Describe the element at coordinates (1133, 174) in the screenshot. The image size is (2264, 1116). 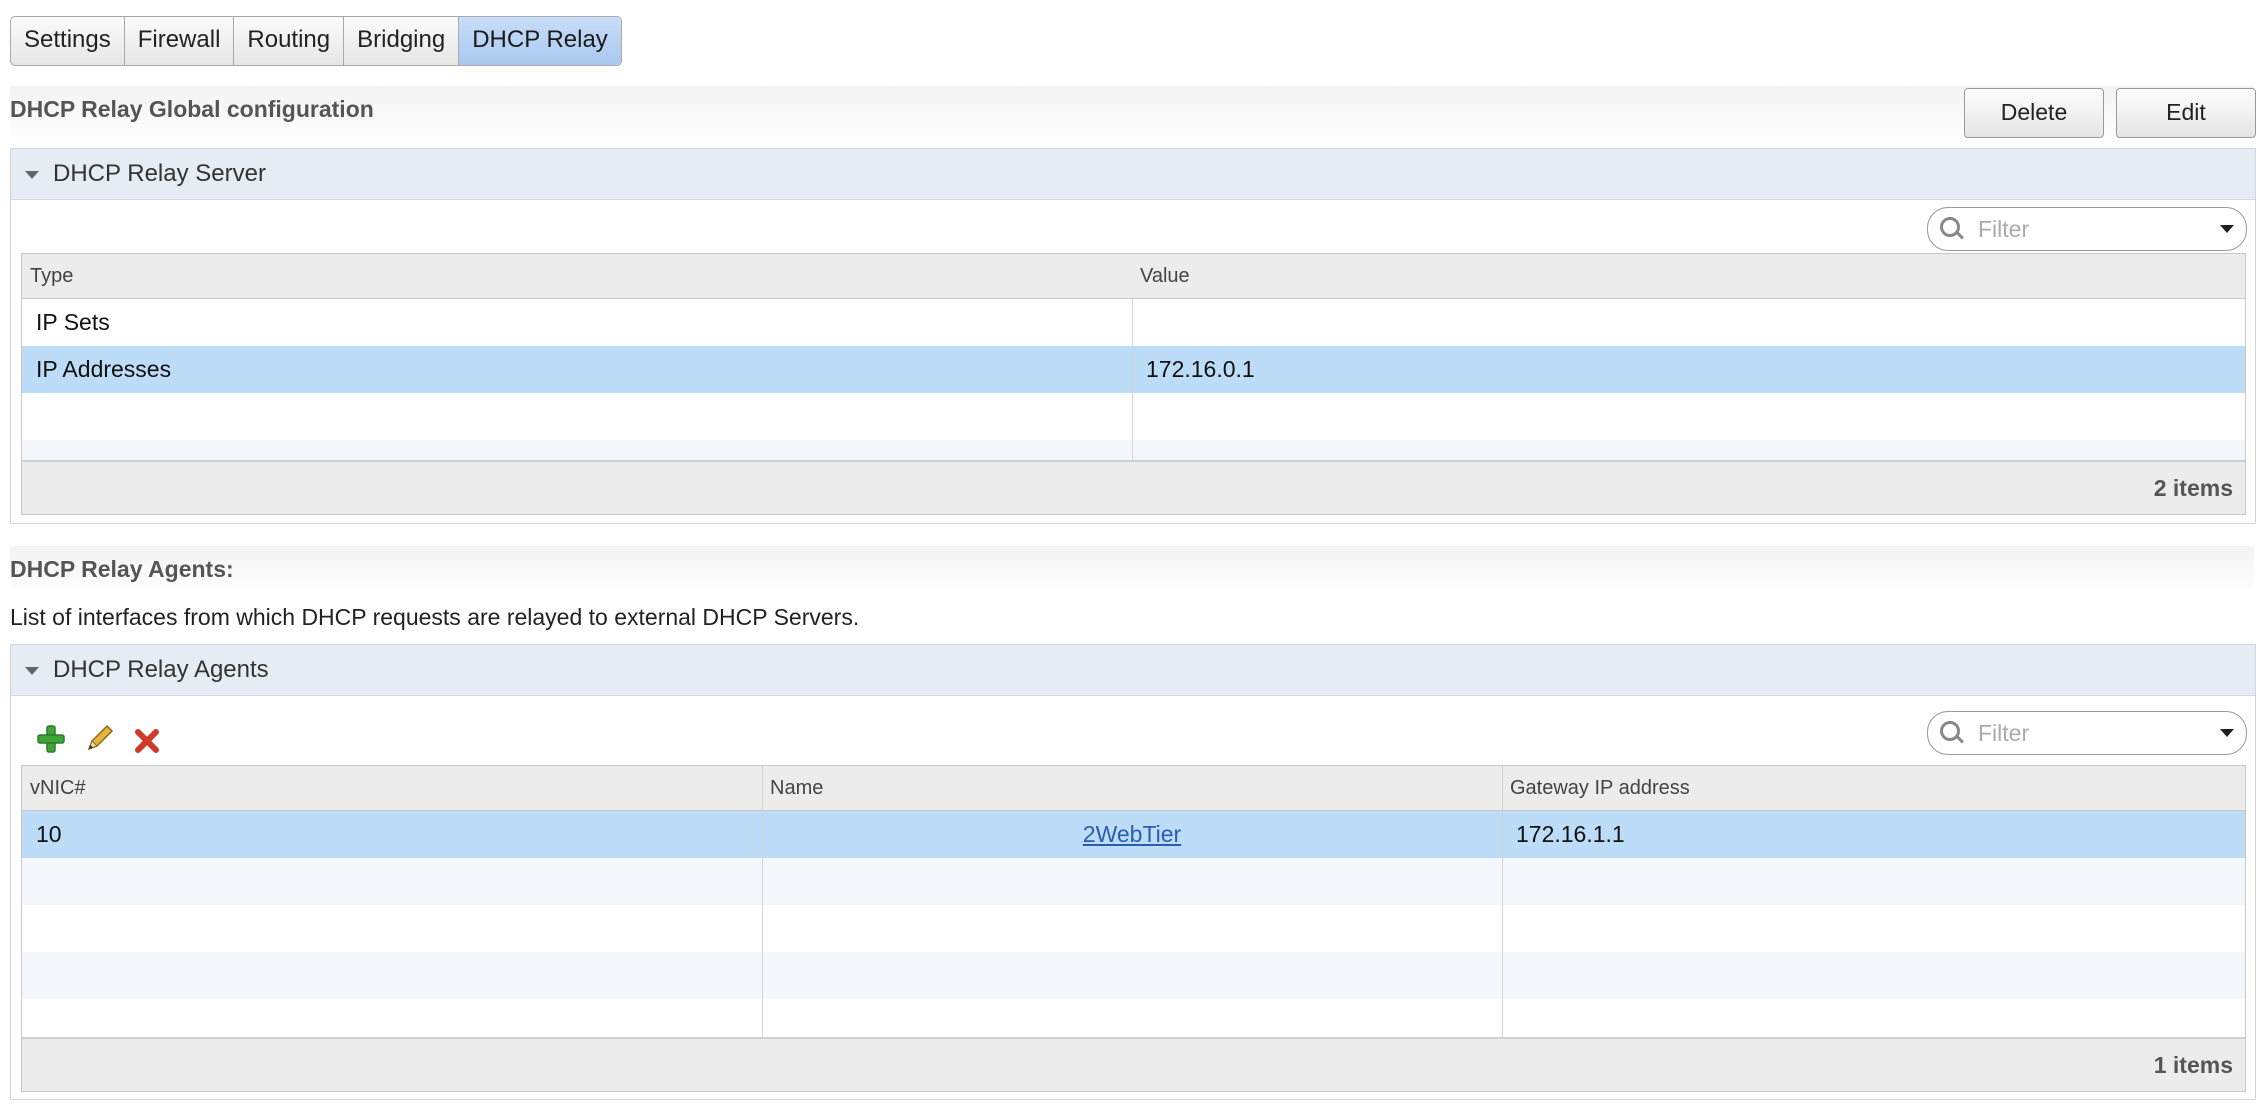
I see `relay-server-panel-header: DHCP Relay Server` at that location.